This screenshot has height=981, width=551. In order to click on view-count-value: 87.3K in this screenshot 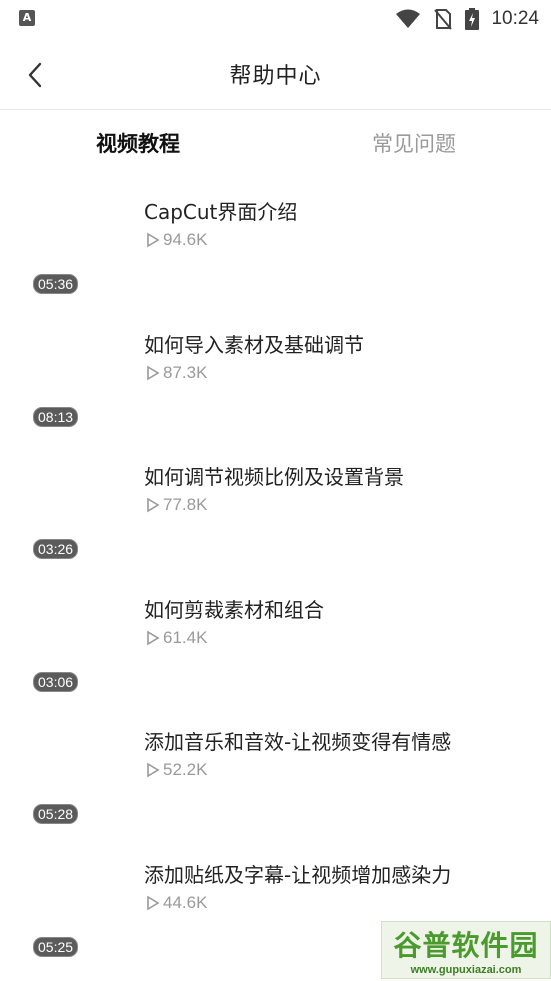, I will do `click(185, 372)`.